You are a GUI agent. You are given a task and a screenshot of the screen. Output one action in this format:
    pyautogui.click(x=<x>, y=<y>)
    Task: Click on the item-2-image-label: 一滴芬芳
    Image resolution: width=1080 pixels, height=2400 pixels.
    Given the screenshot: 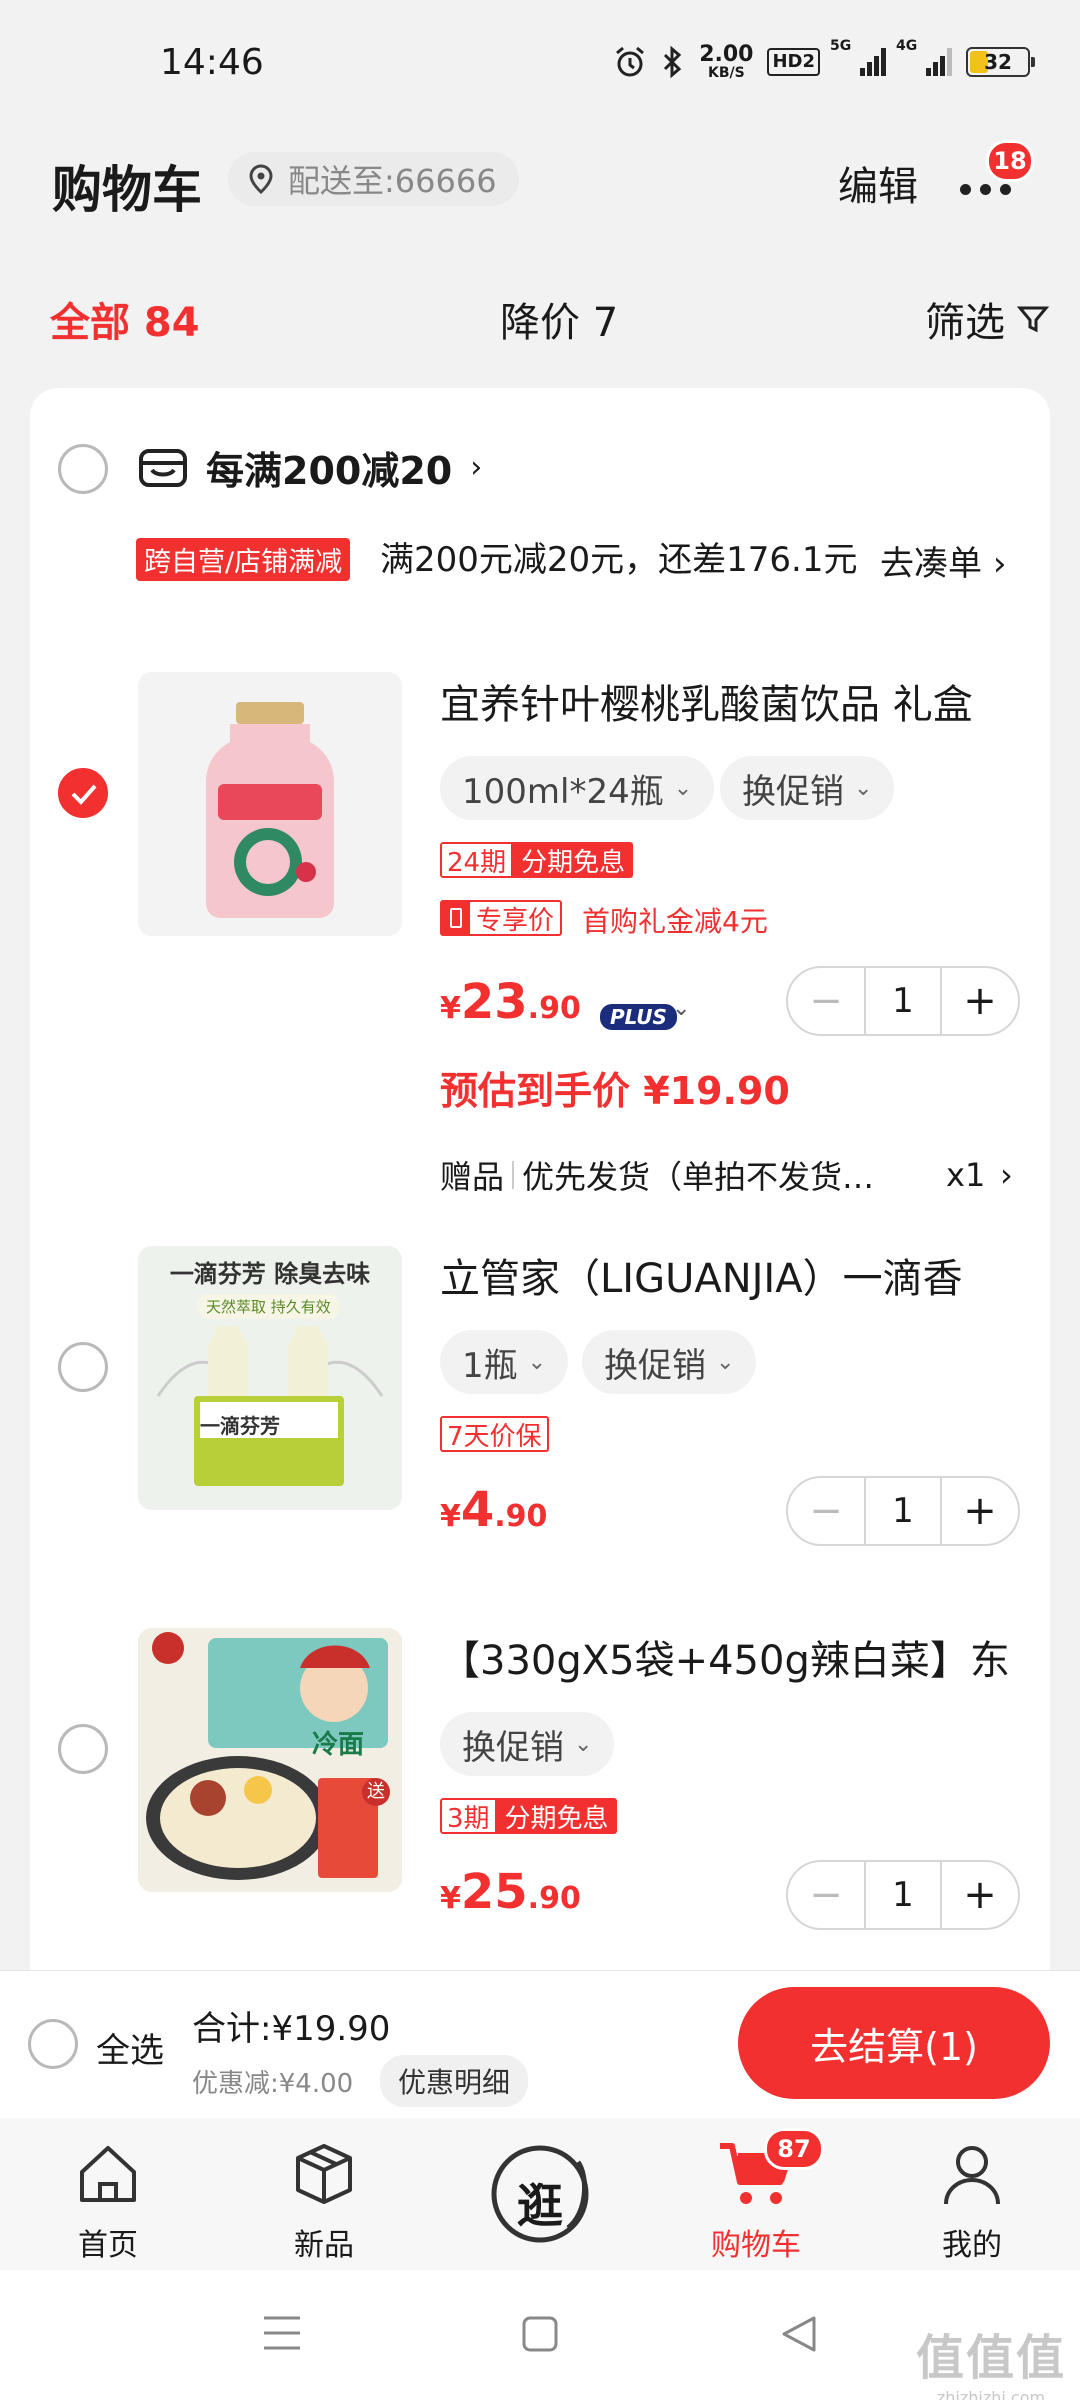 What is the action you would take?
    pyautogui.click(x=240, y=1426)
    